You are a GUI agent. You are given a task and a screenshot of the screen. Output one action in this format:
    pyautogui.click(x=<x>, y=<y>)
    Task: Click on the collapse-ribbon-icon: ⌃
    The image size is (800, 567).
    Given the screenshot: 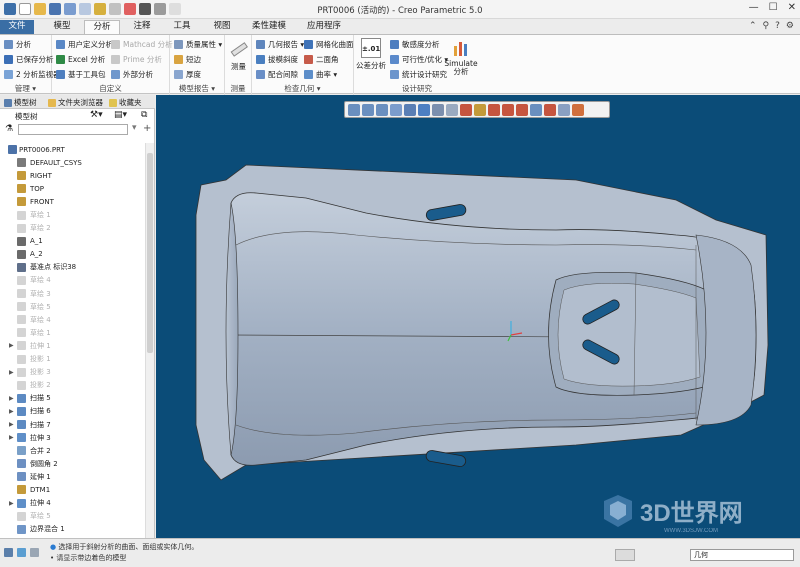 What is the action you would take?
    pyautogui.click(x=753, y=26)
    